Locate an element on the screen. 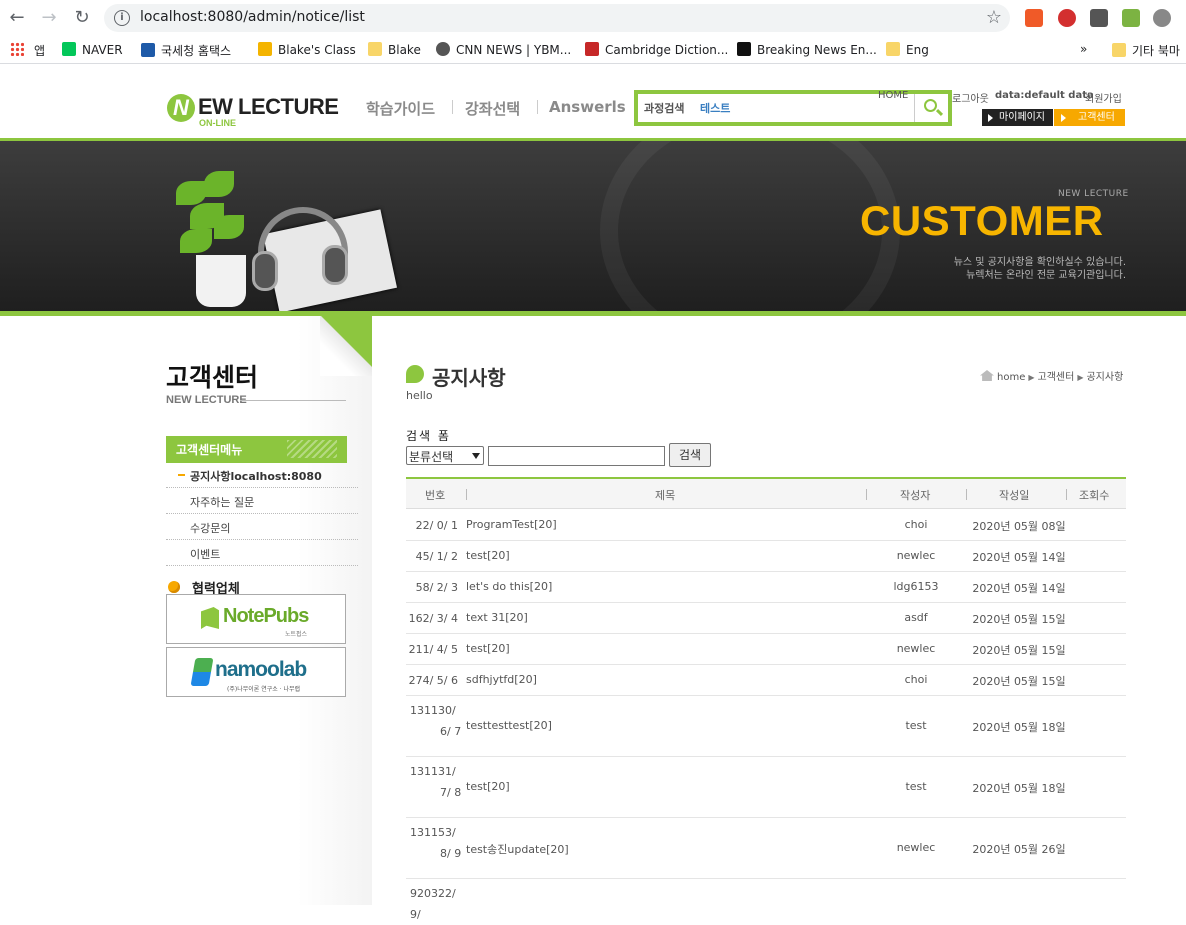 The width and height of the screenshot is (1186, 925). banner-title: CUSTOMER is located at coordinates (982, 220).